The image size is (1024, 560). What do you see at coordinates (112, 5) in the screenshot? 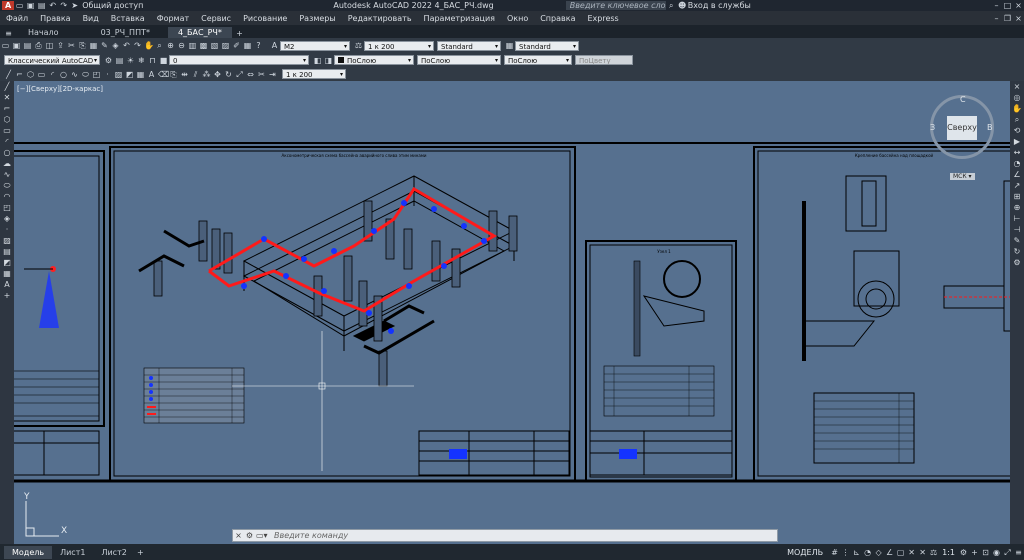
I see `share-button: Общий доступ` at bounding box center [112, 5].